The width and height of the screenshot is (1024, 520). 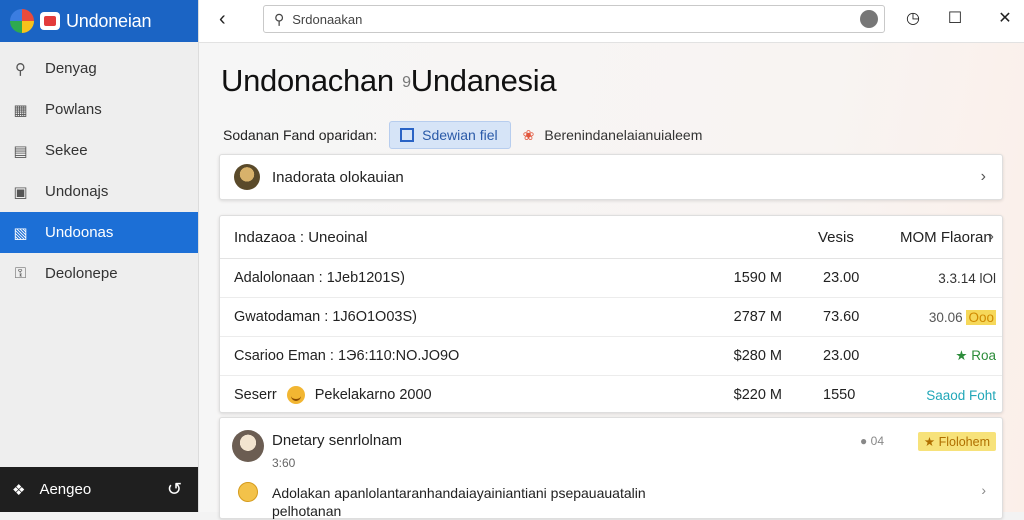 I want to click on sidebar-item-label: Powlans, so click(x=73, y=109).